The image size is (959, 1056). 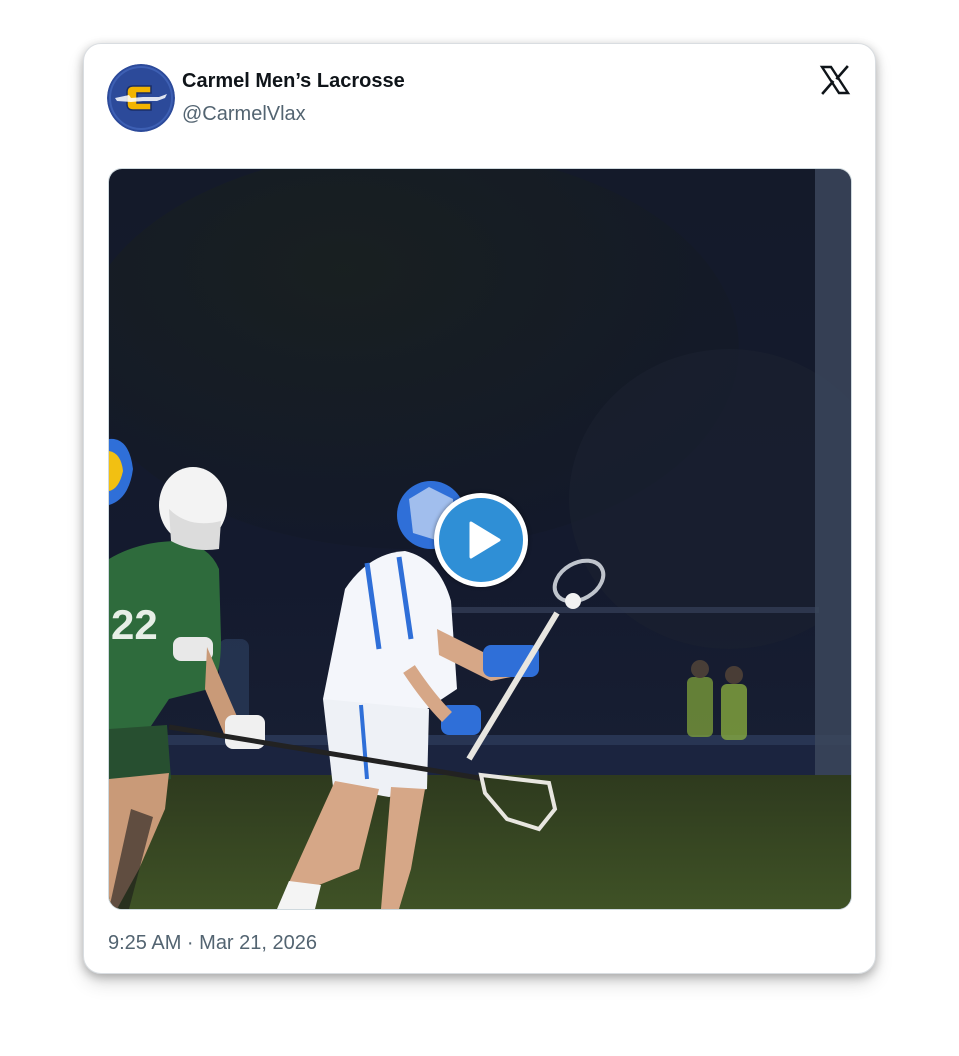 I want to click on play-button, so click(x=481, y=540).